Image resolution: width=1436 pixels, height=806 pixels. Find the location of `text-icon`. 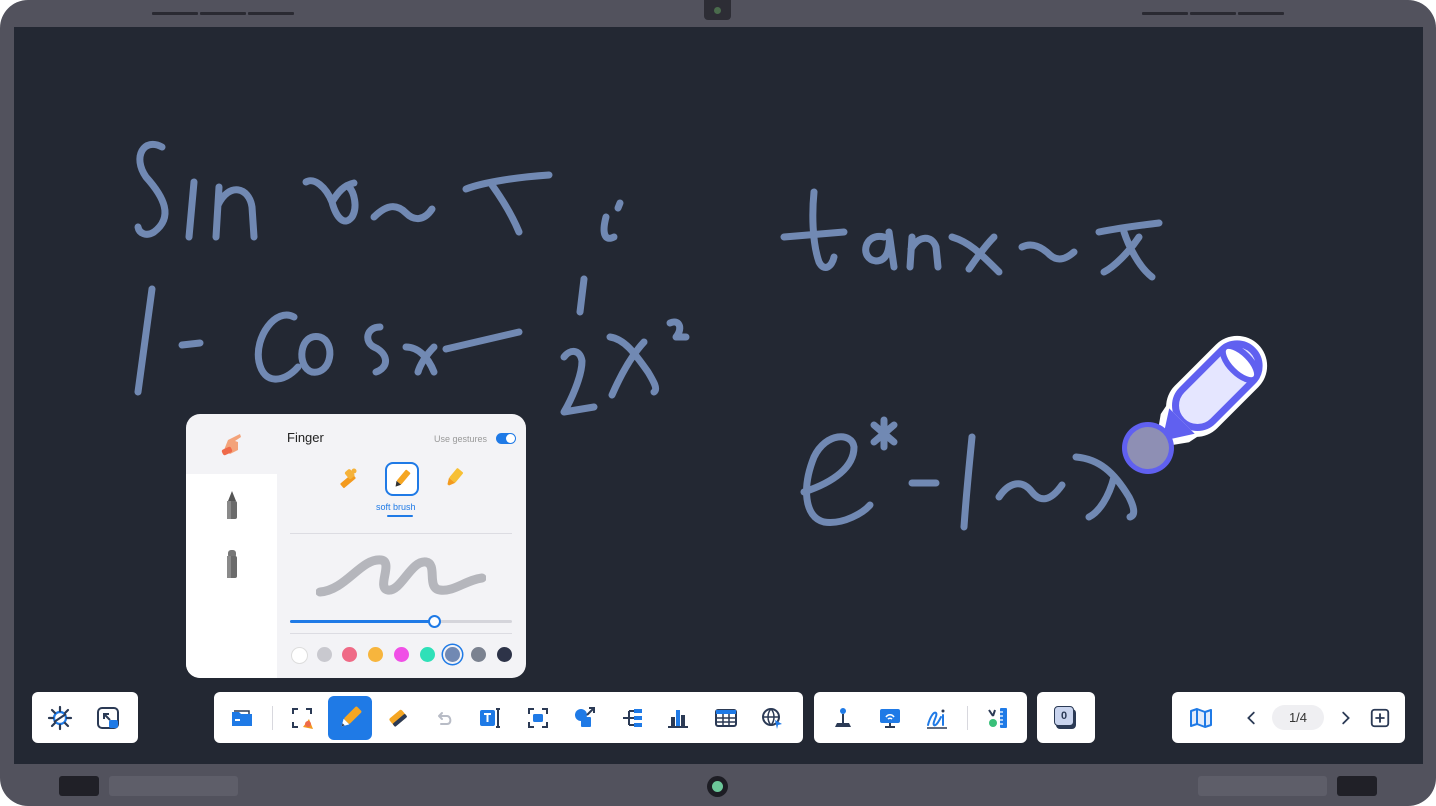

text-icon is located at coordinates (490, 718).